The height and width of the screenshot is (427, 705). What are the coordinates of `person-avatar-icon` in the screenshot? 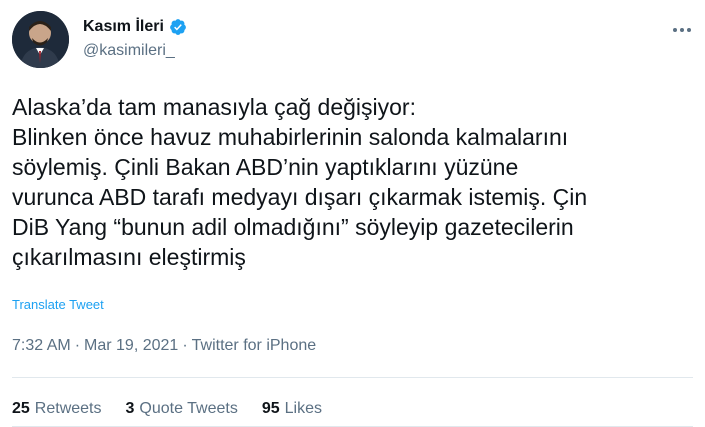 It's located at (40, 39).